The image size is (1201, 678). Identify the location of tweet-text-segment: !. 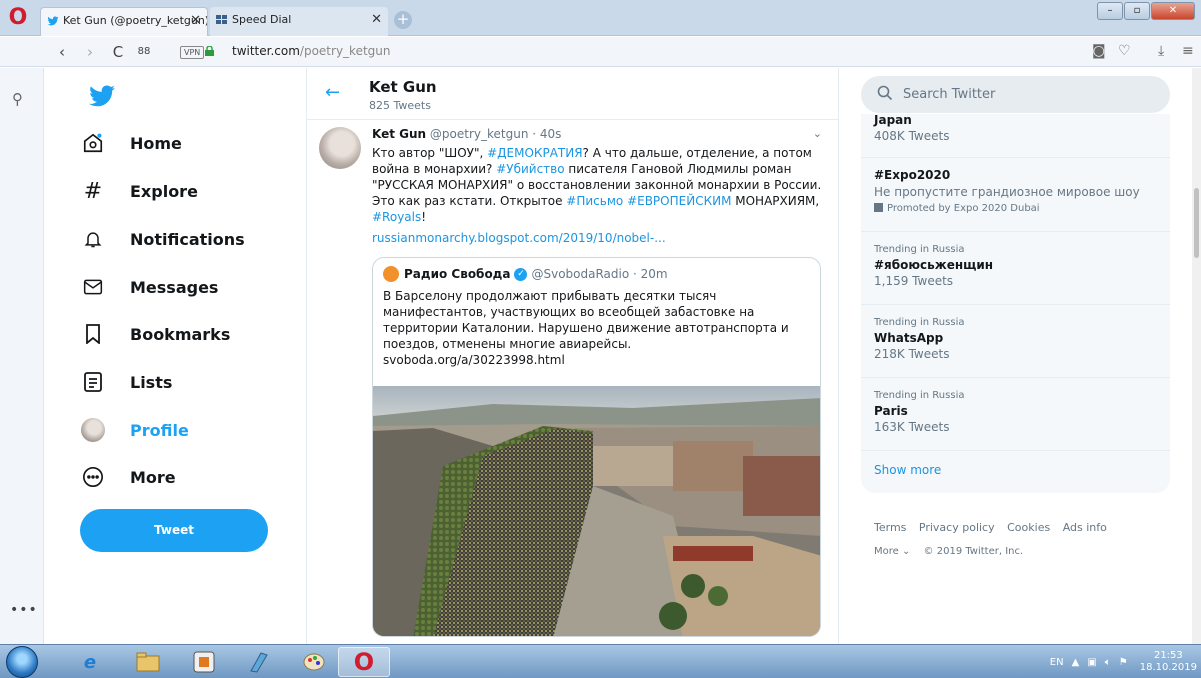
(424, 217).